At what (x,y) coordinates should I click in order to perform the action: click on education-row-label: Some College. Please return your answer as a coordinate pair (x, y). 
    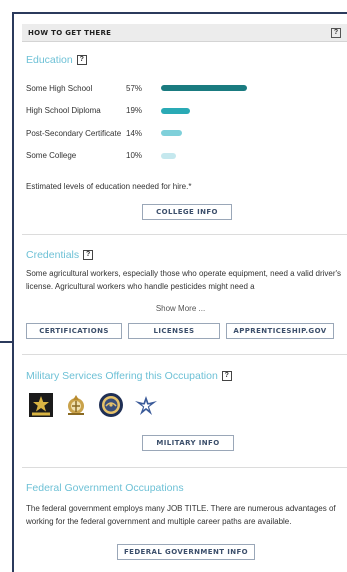
    Looking at the image, I should click on (51, 155).